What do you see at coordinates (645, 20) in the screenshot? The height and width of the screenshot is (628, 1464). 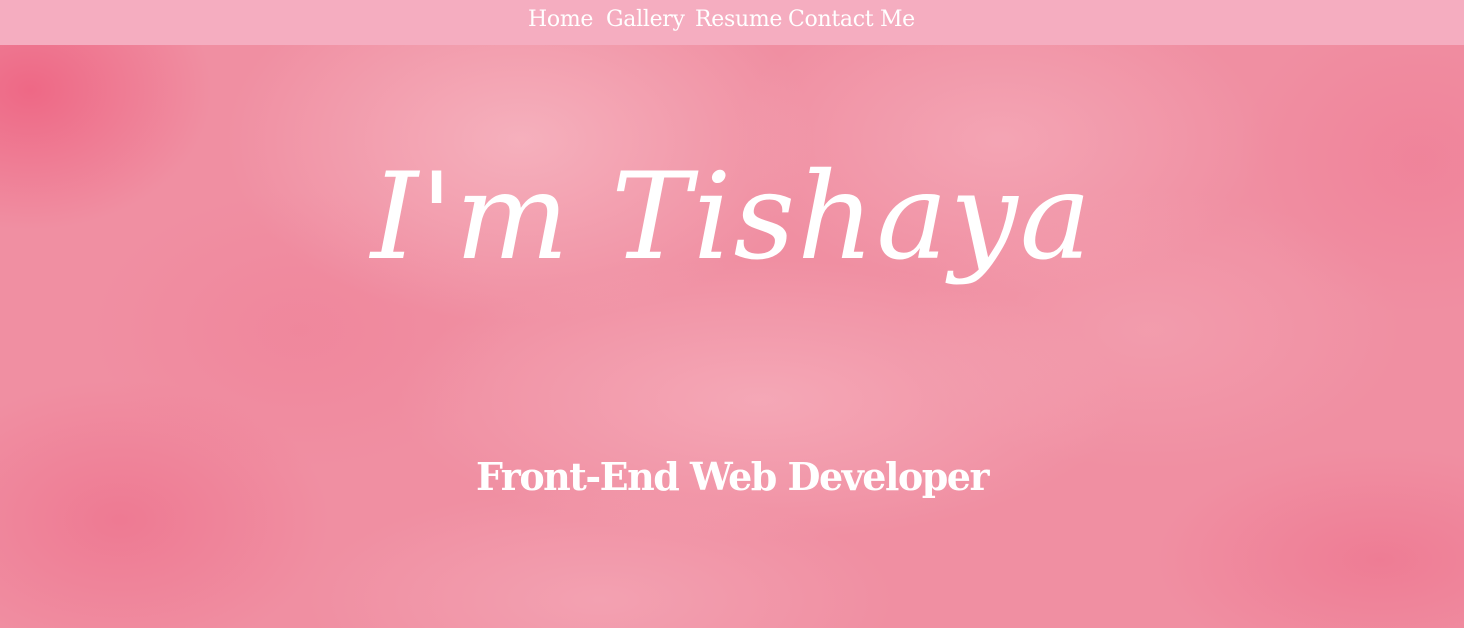 I see `nav-gallery-link: Gallery` at bounding box center [645, 20].